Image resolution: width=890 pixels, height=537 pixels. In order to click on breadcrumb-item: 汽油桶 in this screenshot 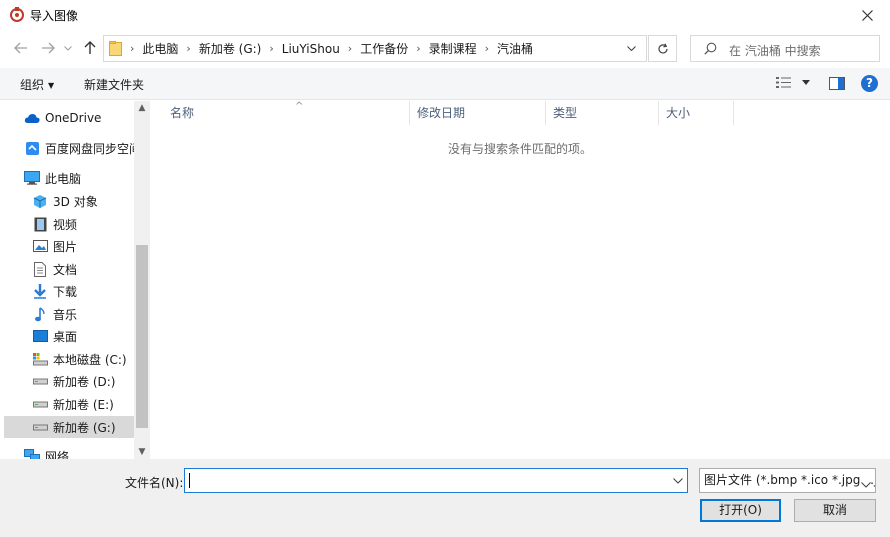, I will do `click(515, 48)`.